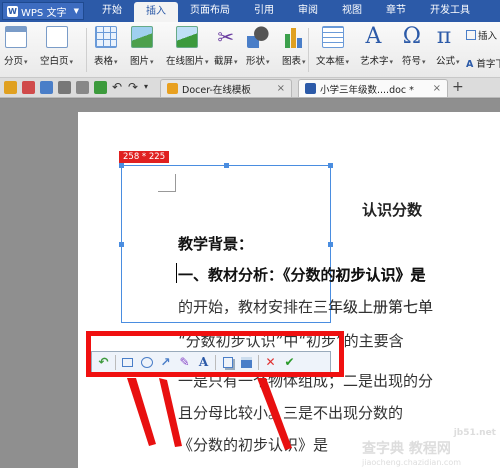  Describe the element at coordinates (209, 414) in the screenshot. I see `annotation-arrows` at that location.